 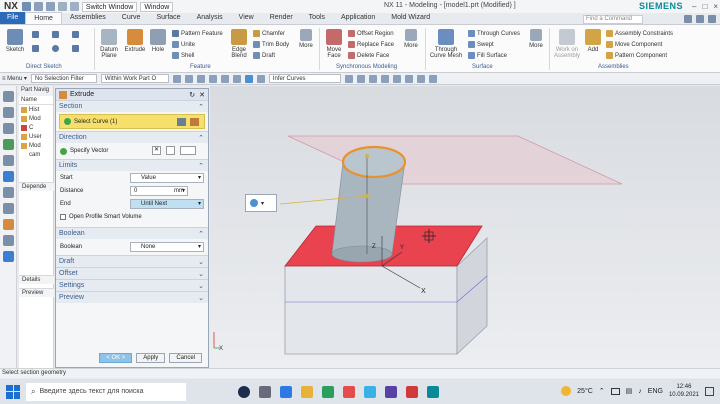 What do you see at coordinates (244, 391) in the screenshot?
I see `task-view-icon` at bounding box center [244, 391].